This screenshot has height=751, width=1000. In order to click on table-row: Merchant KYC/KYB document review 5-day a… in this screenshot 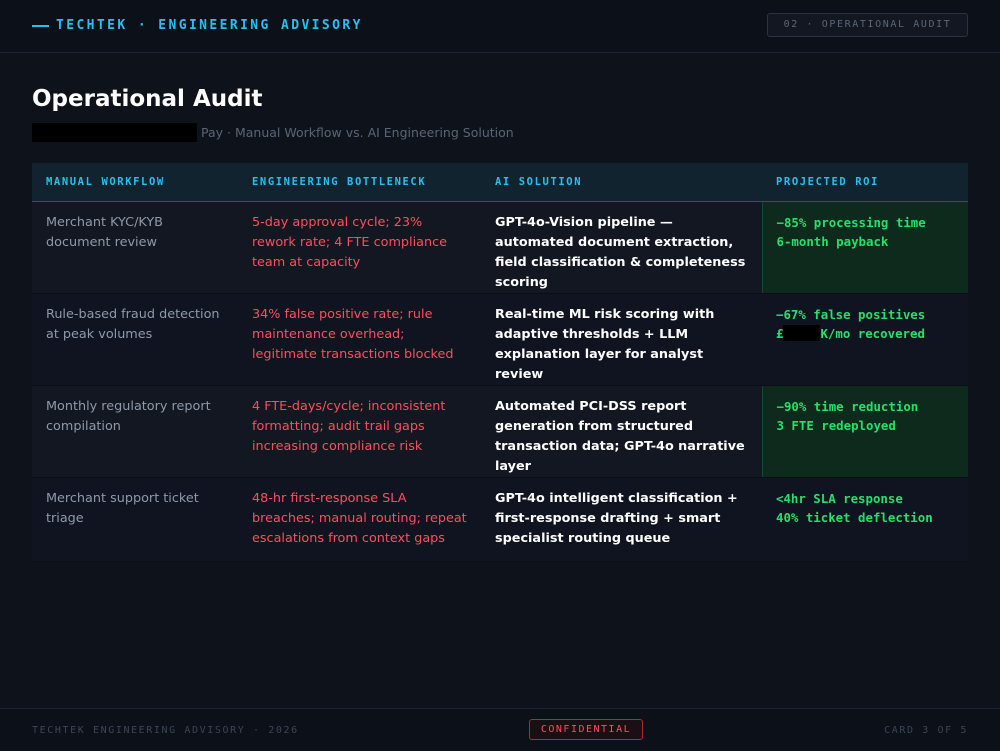, I will do `click(500, 247)`.